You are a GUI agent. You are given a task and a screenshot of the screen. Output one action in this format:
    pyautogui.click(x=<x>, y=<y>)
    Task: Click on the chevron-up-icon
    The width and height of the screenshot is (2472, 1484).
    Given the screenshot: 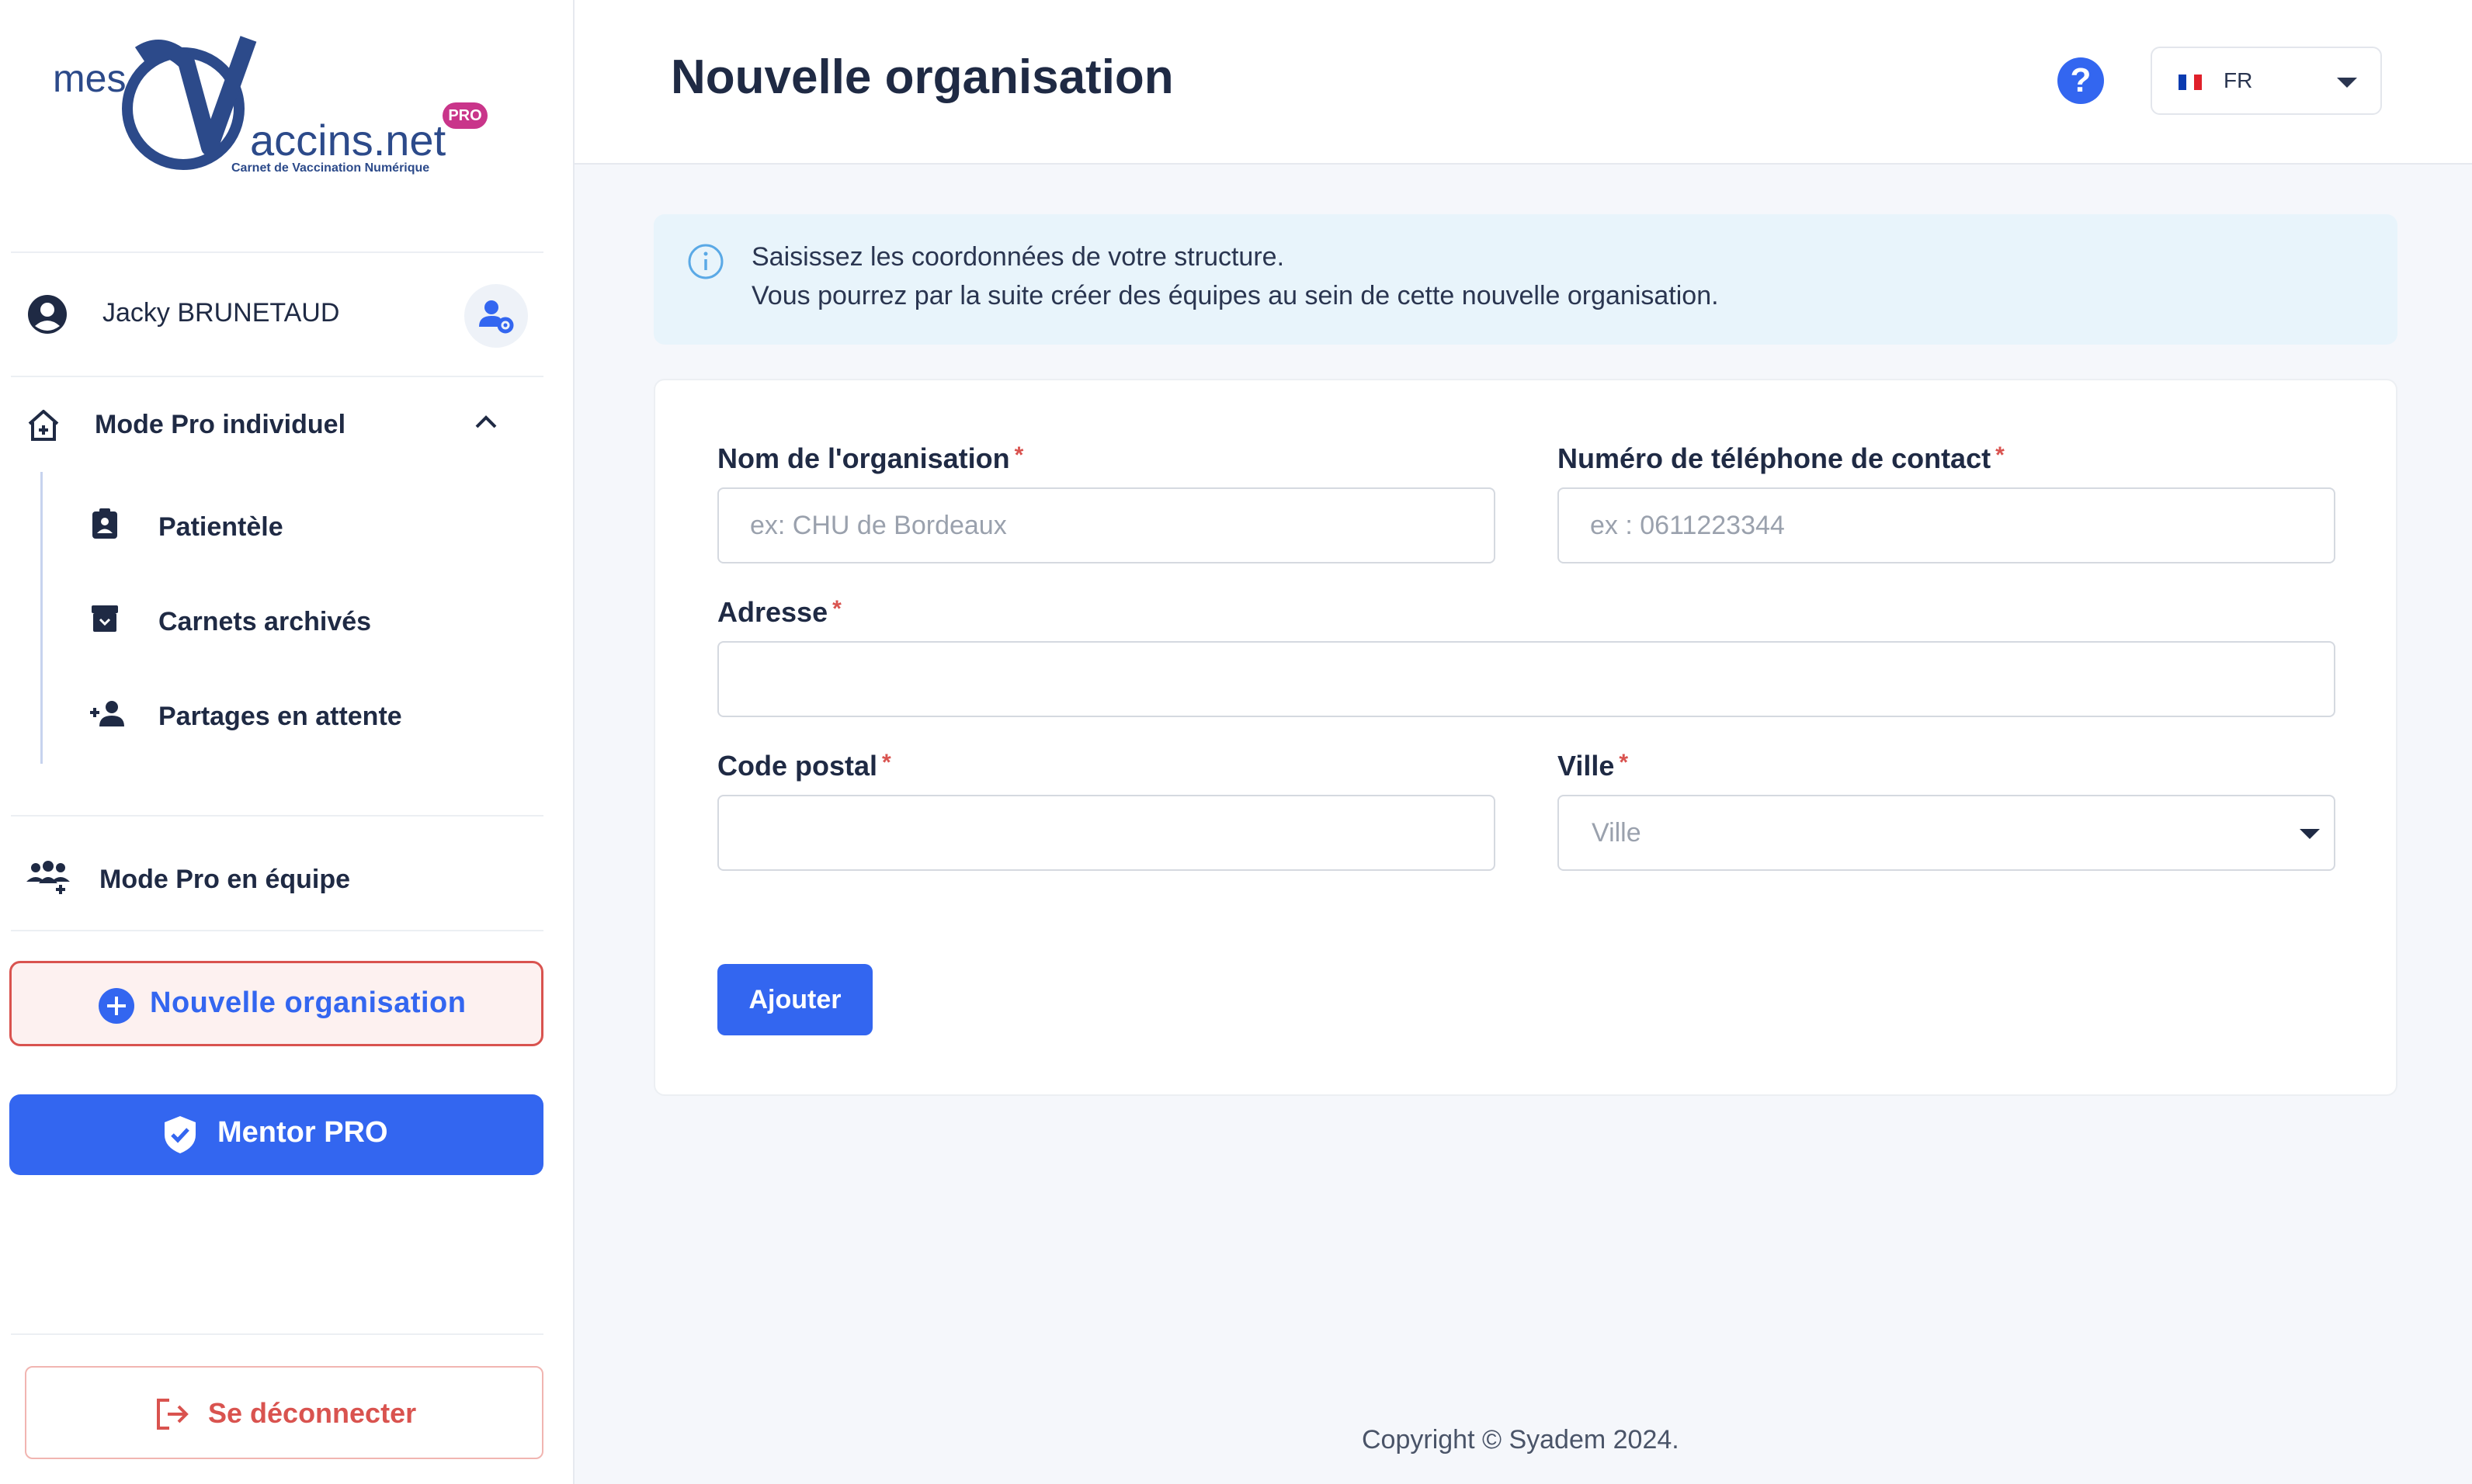 What is the action you would take?
    pyautogui.click(x=486, y=422)
    